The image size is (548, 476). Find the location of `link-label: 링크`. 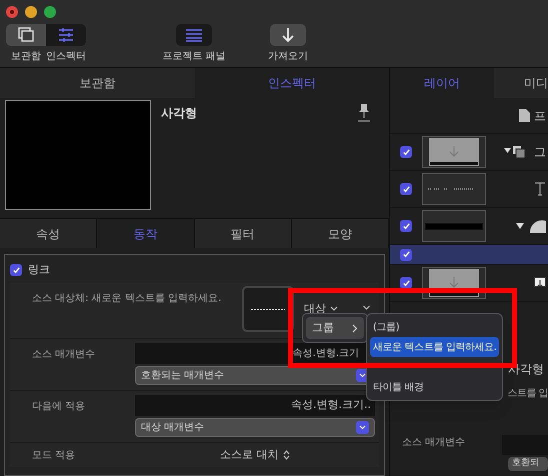

link-label: 링크 is located at coordinates (39, 270).